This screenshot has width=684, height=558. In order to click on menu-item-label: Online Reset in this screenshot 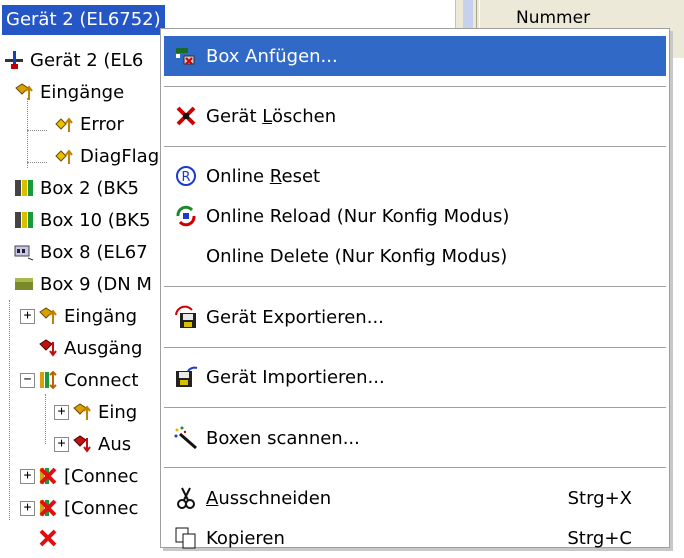, I will do `click(263, 176)`.